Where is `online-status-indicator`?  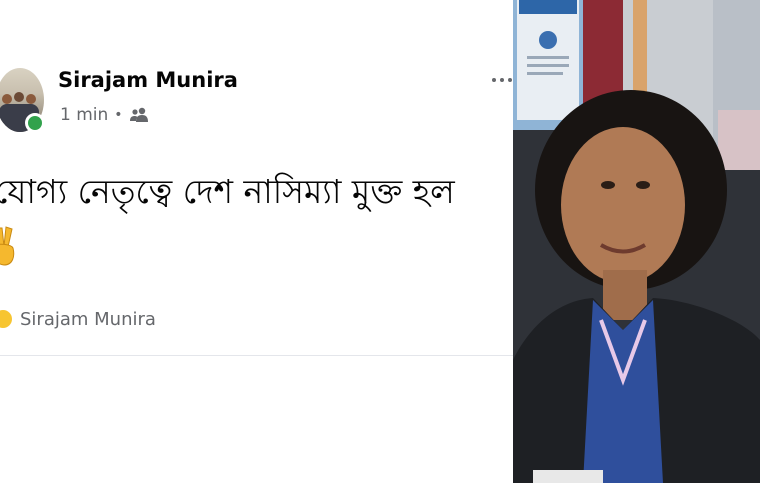 online-status-indicator is located at coordinates (35, 123).